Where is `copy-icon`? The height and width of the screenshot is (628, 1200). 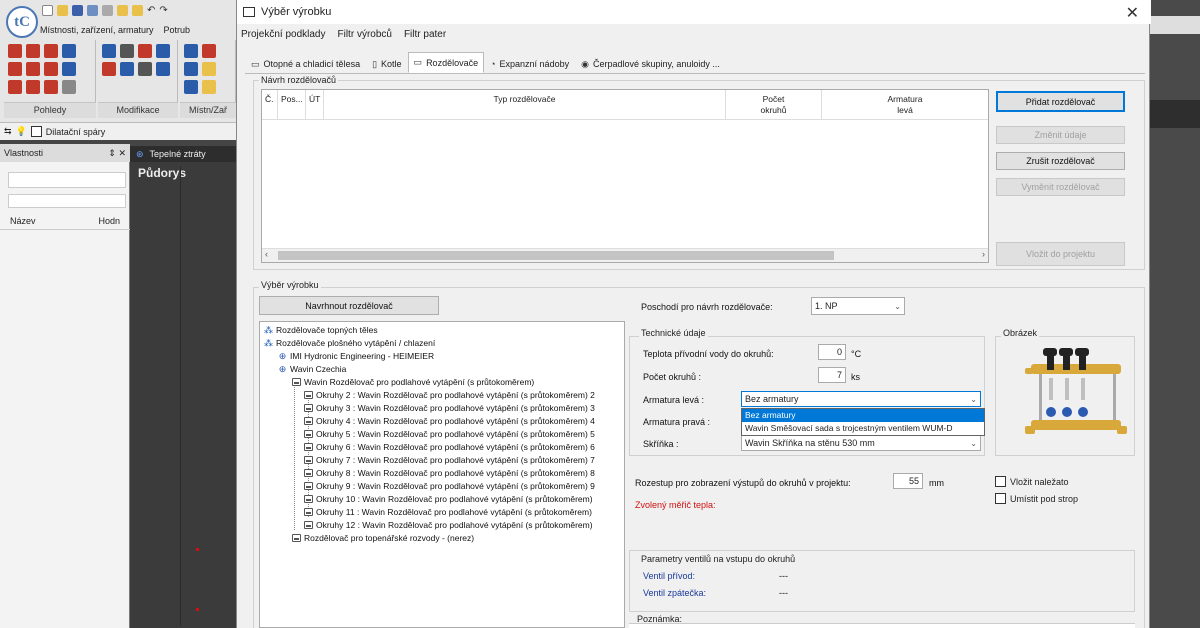
copy-icon is located at coordinates (145, 51).